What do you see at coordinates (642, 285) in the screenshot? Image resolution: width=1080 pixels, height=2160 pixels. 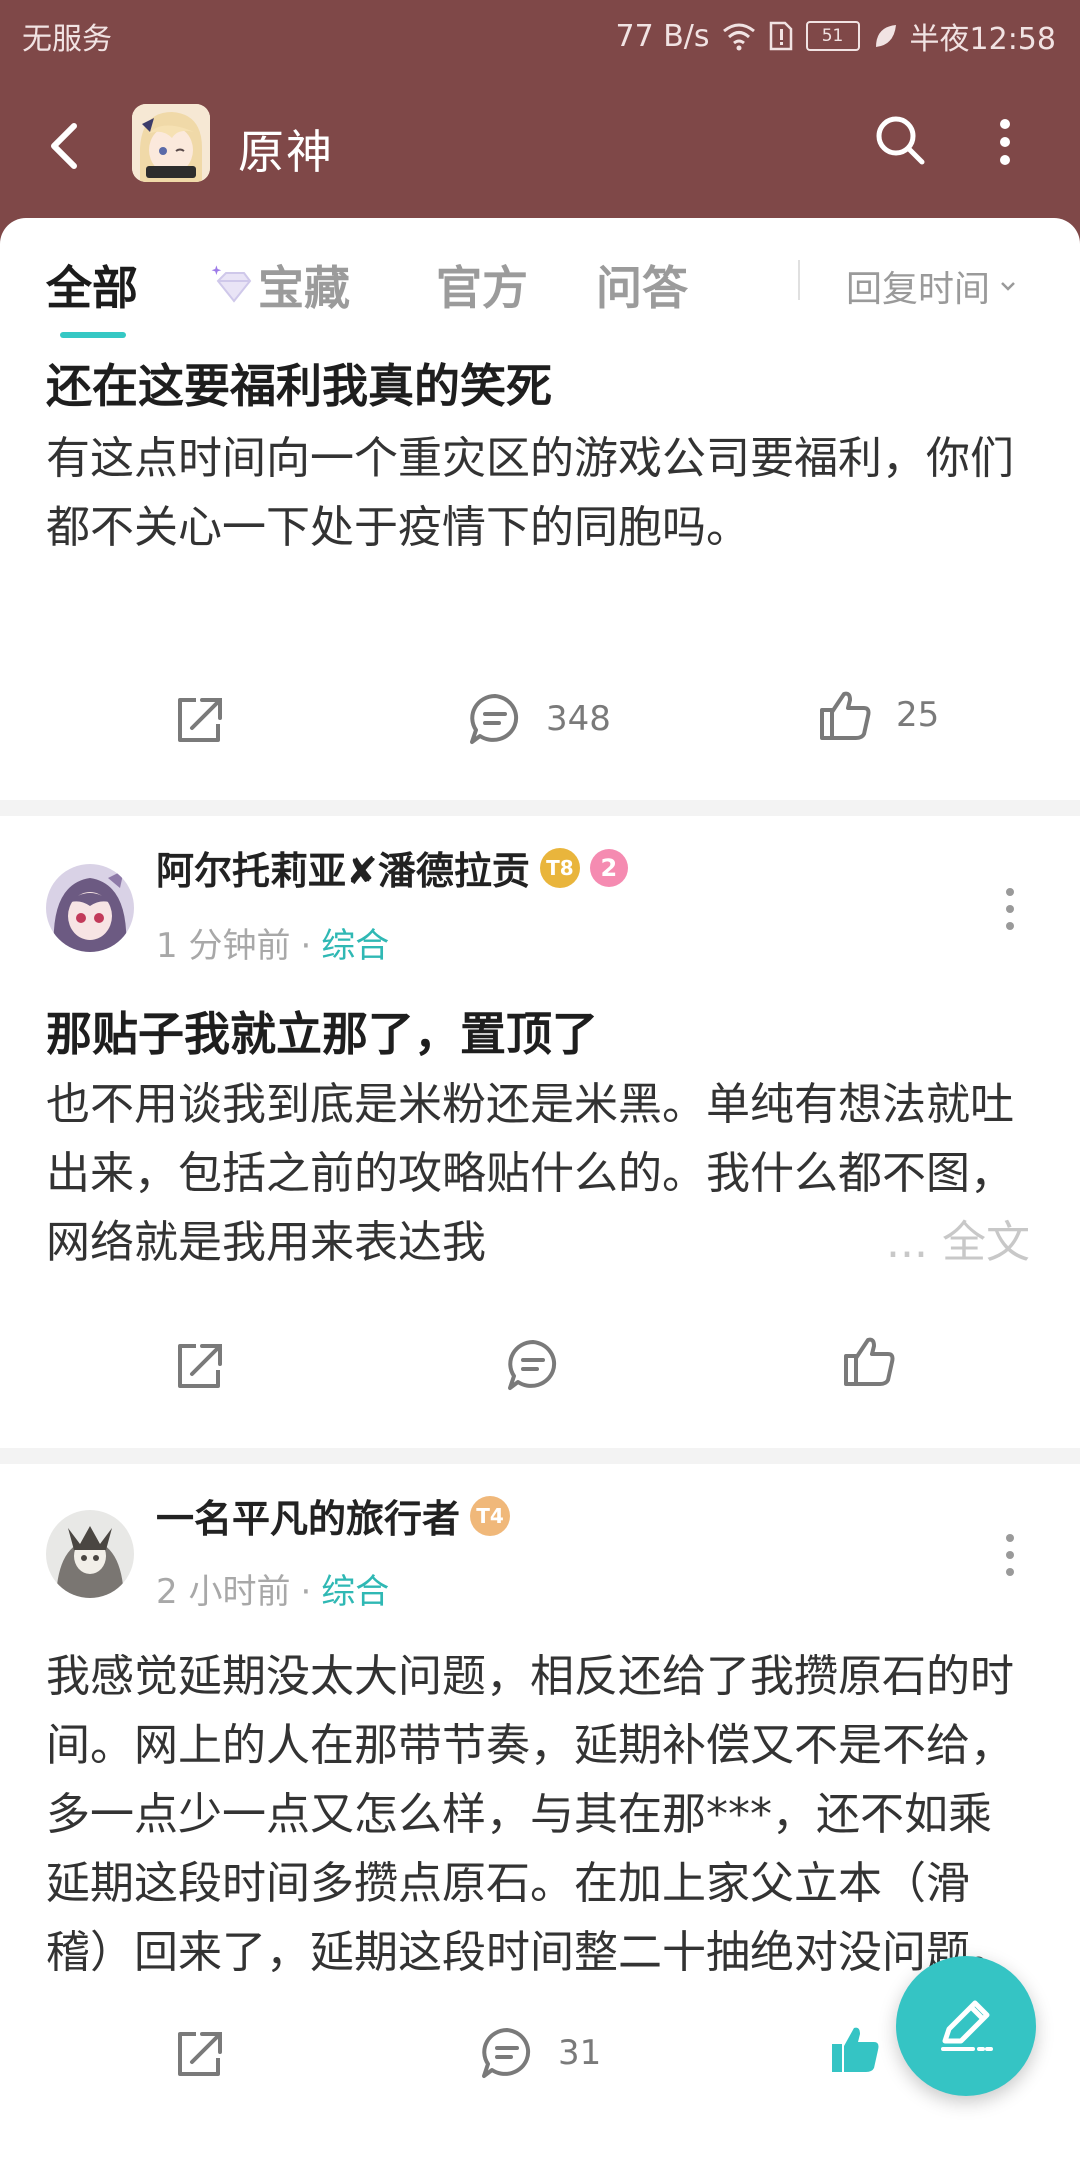 I see `tab-qa: 问答` at bounding box center [642, 285].